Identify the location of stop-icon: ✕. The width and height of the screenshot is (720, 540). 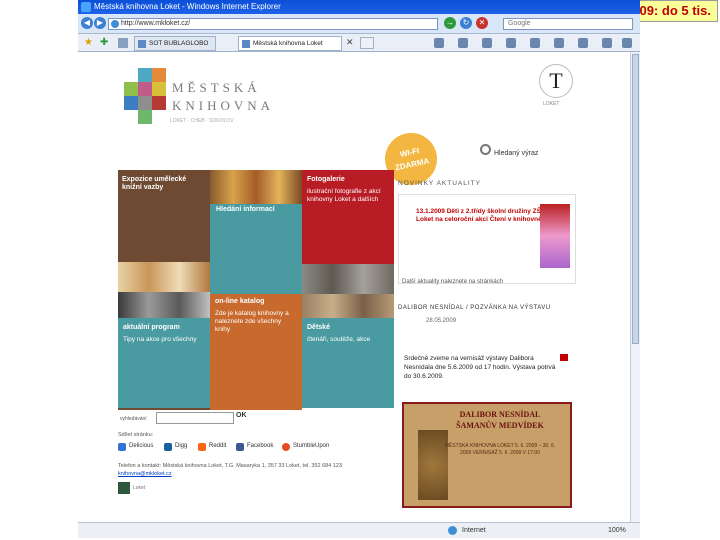
(482, 23).